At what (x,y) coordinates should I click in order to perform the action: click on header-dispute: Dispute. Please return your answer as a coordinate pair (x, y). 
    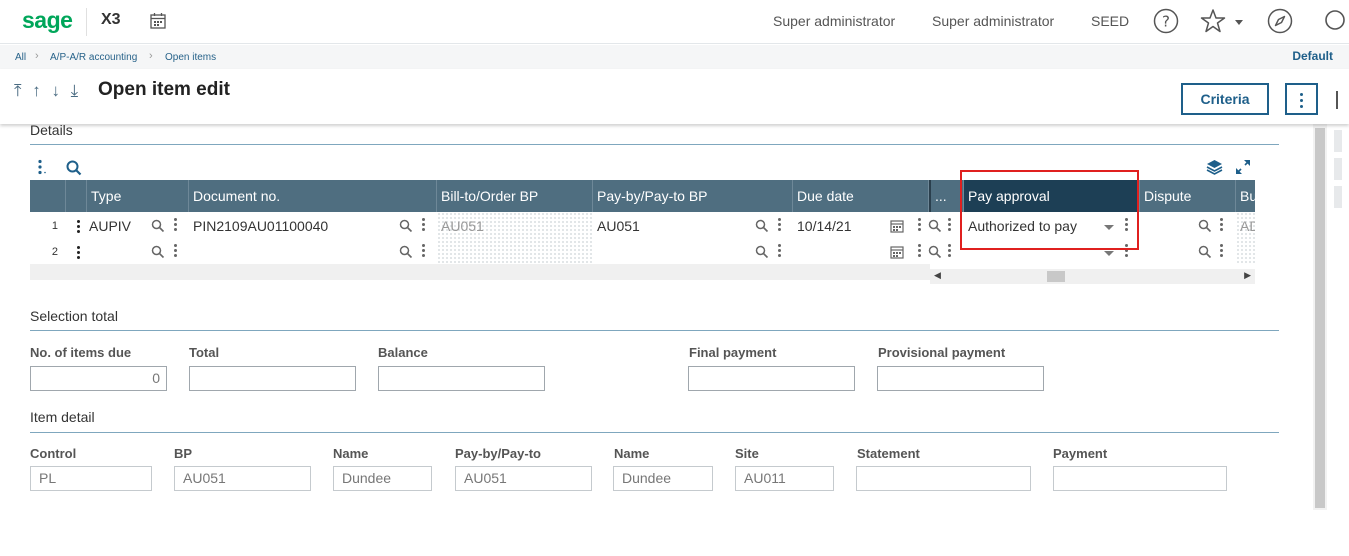
    Looking at the image, I should click on (1188, 196).